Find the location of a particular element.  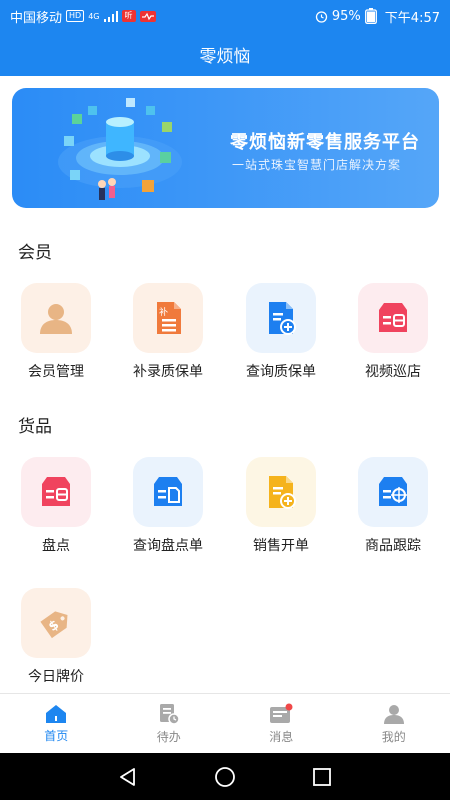

tab-profile: 我的 is located at coordinates (394, 723).